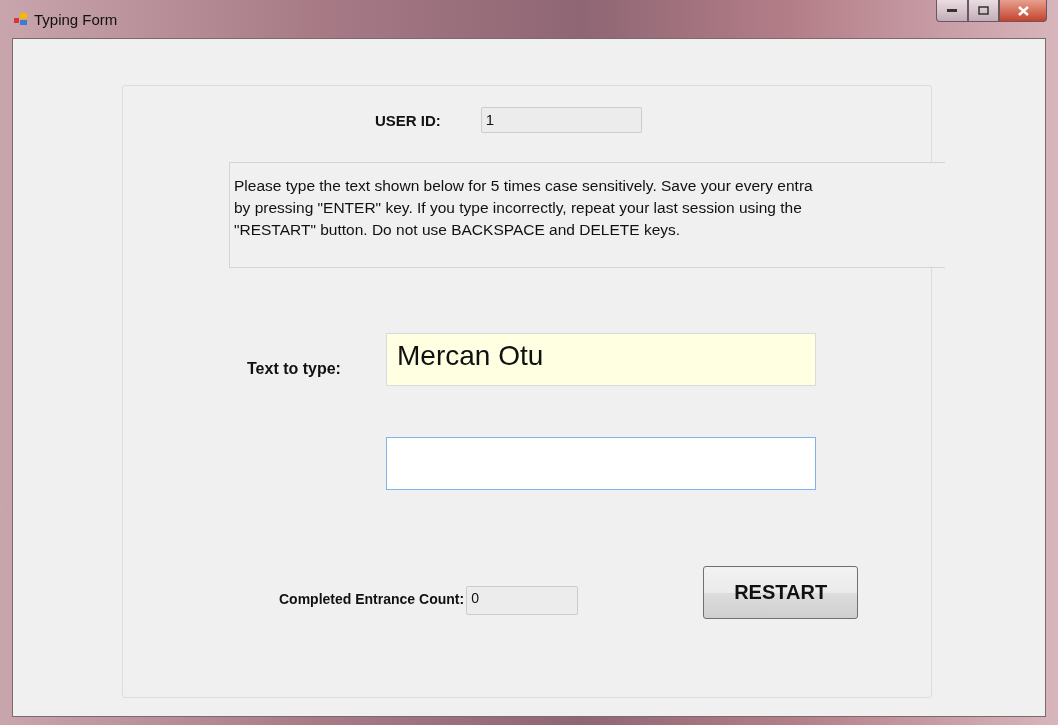 The height and width of the screenshot is (725, 1058). I want to click on typing-input, so click(601, 463).